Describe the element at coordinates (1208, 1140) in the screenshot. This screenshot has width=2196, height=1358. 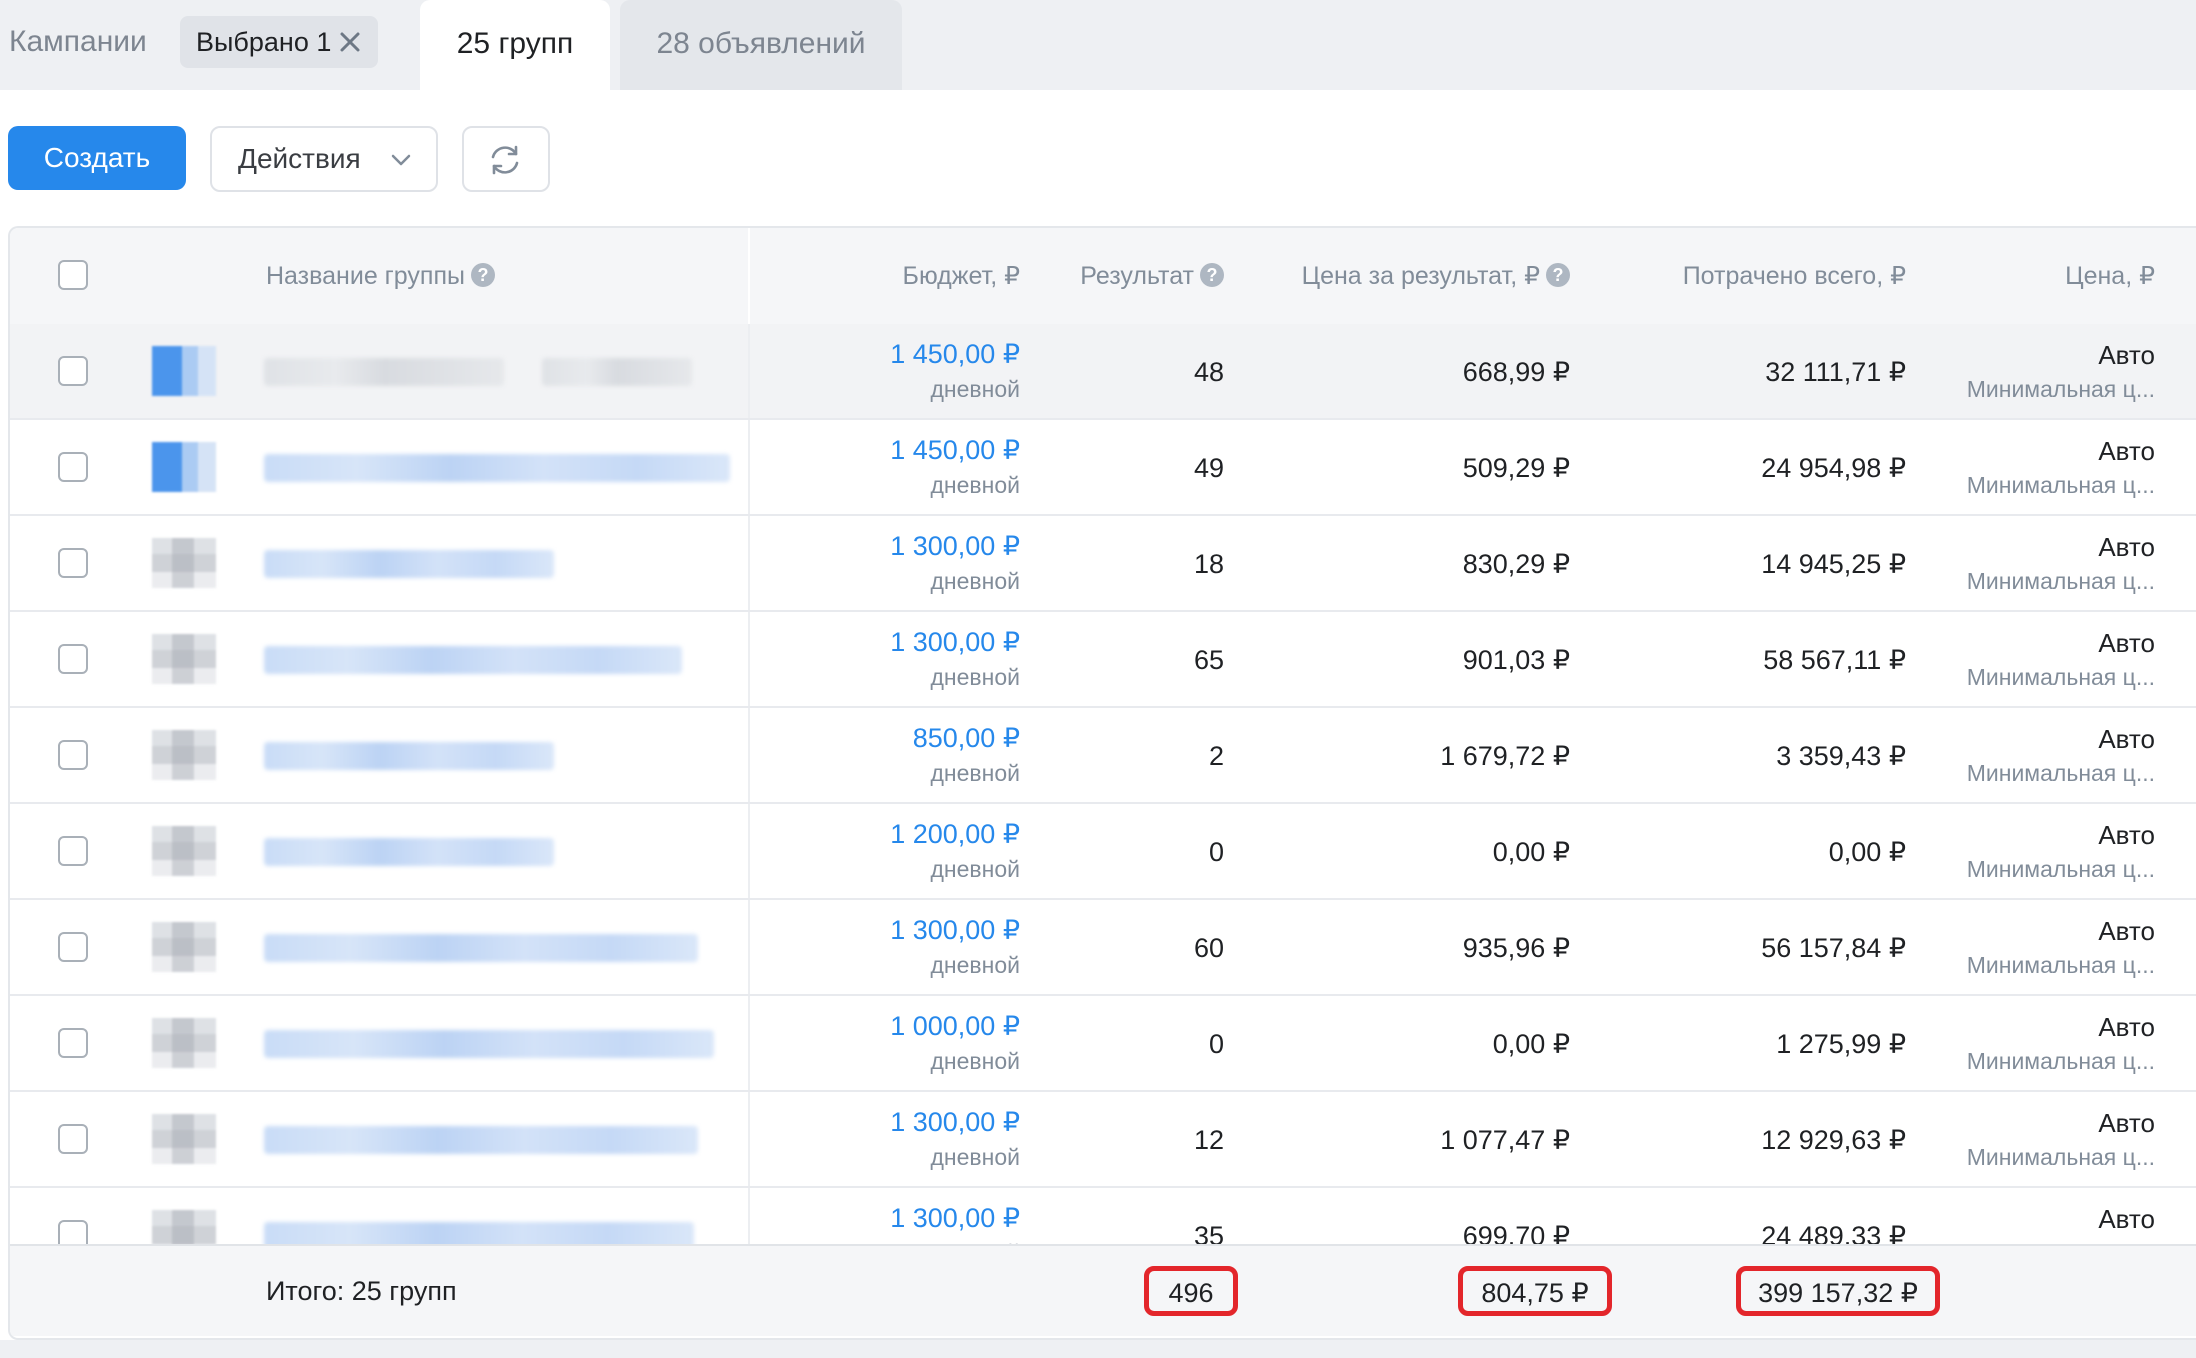
I see `result-cell: 12` at that location.